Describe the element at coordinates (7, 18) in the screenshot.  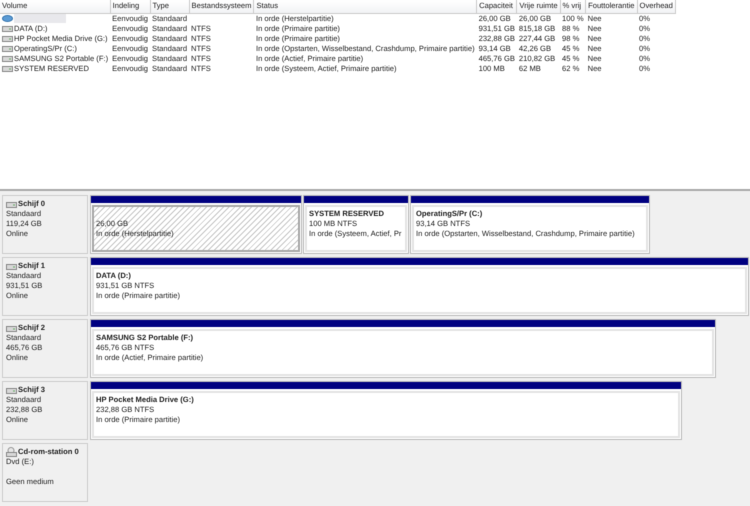
I see `volume-icon` at that location.